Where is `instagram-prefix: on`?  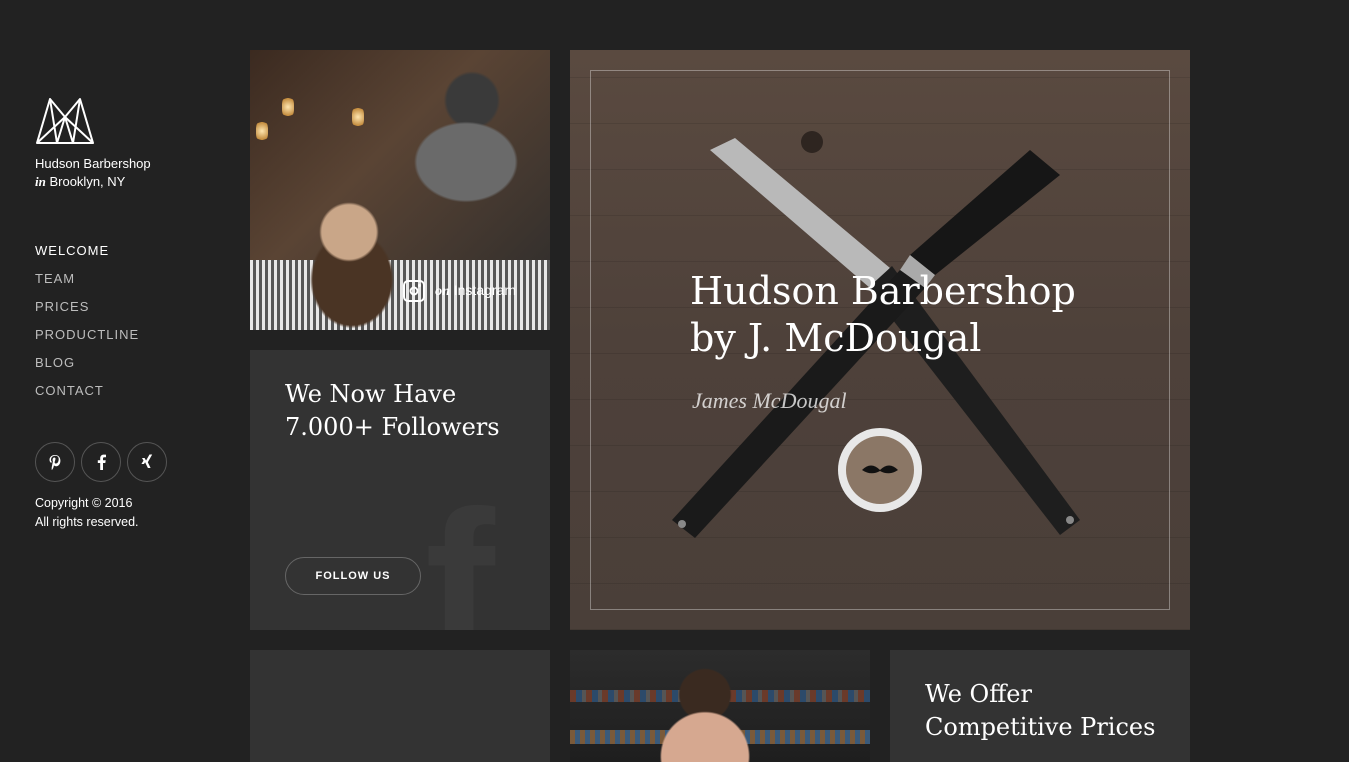
instagram-prefix: on is located at coordinates (442, 291).